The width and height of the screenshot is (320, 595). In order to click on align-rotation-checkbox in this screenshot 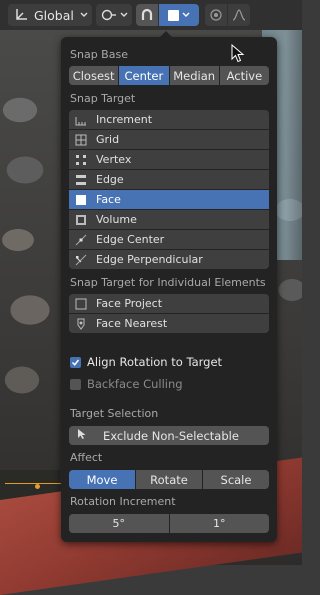, I will do `click(75, 362)`.